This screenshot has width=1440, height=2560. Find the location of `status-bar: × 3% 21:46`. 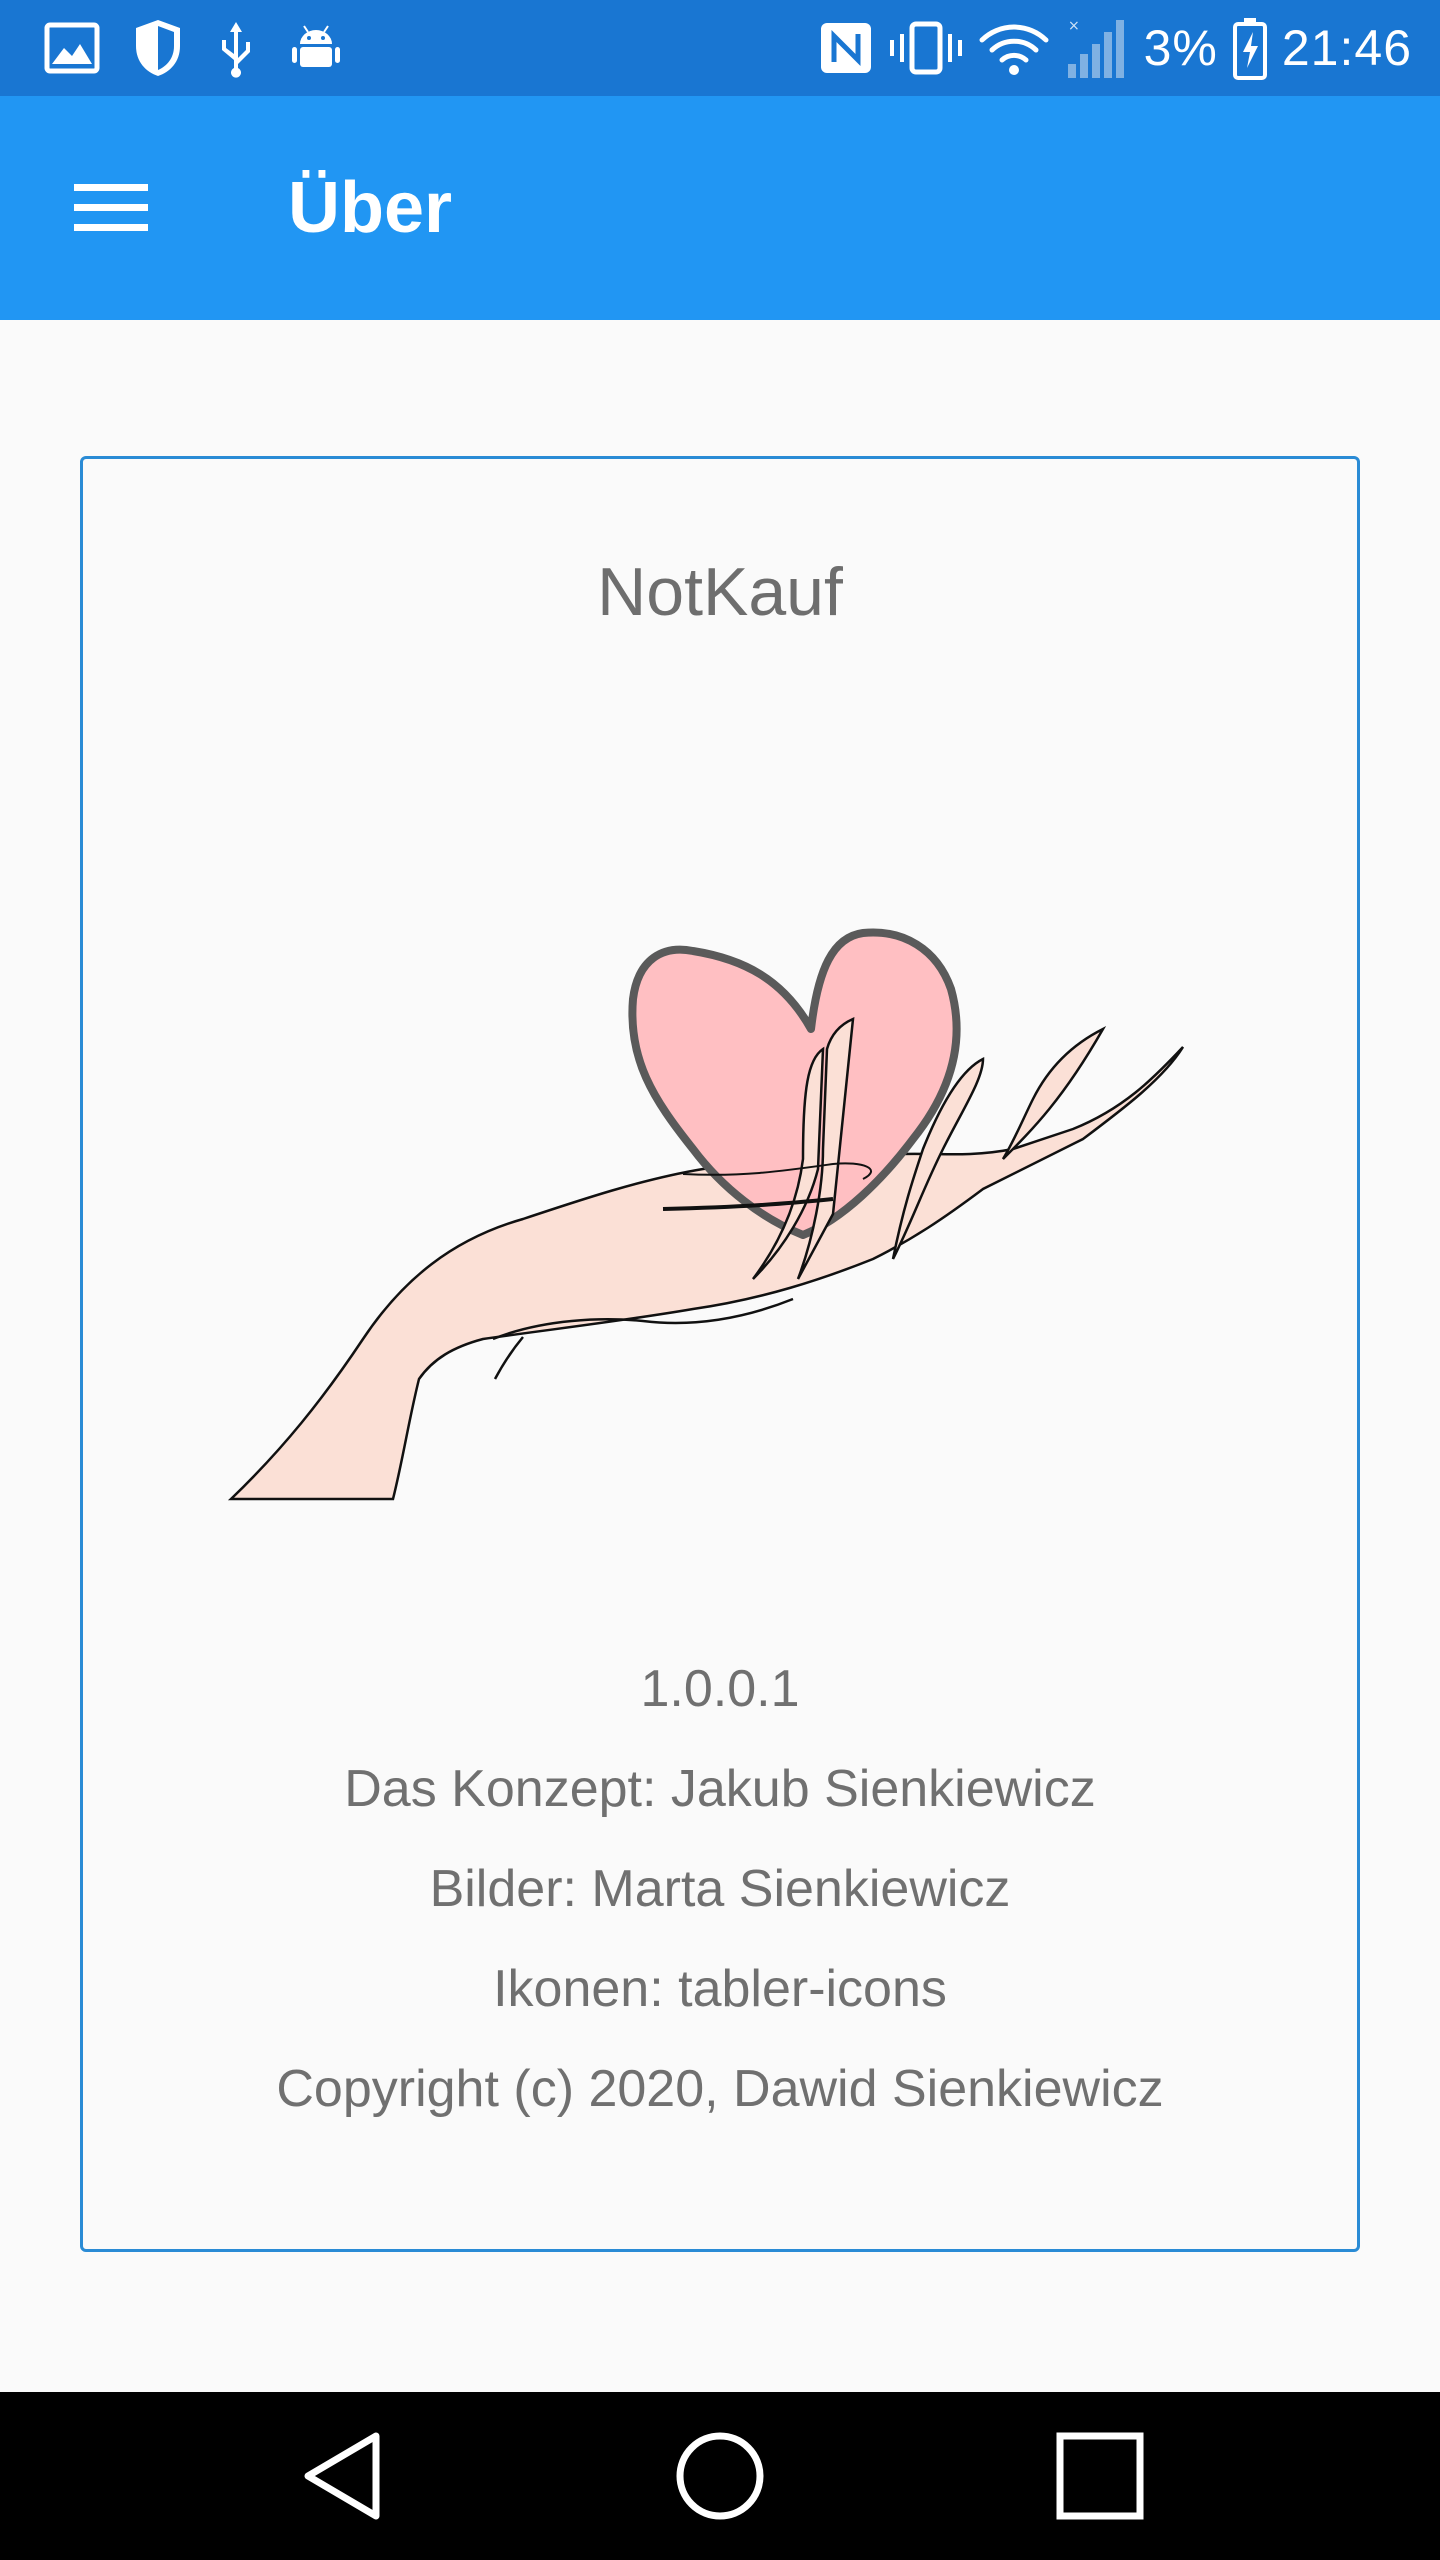

status-bar: × 3% 21:46 is located at coordinates (720, 48).